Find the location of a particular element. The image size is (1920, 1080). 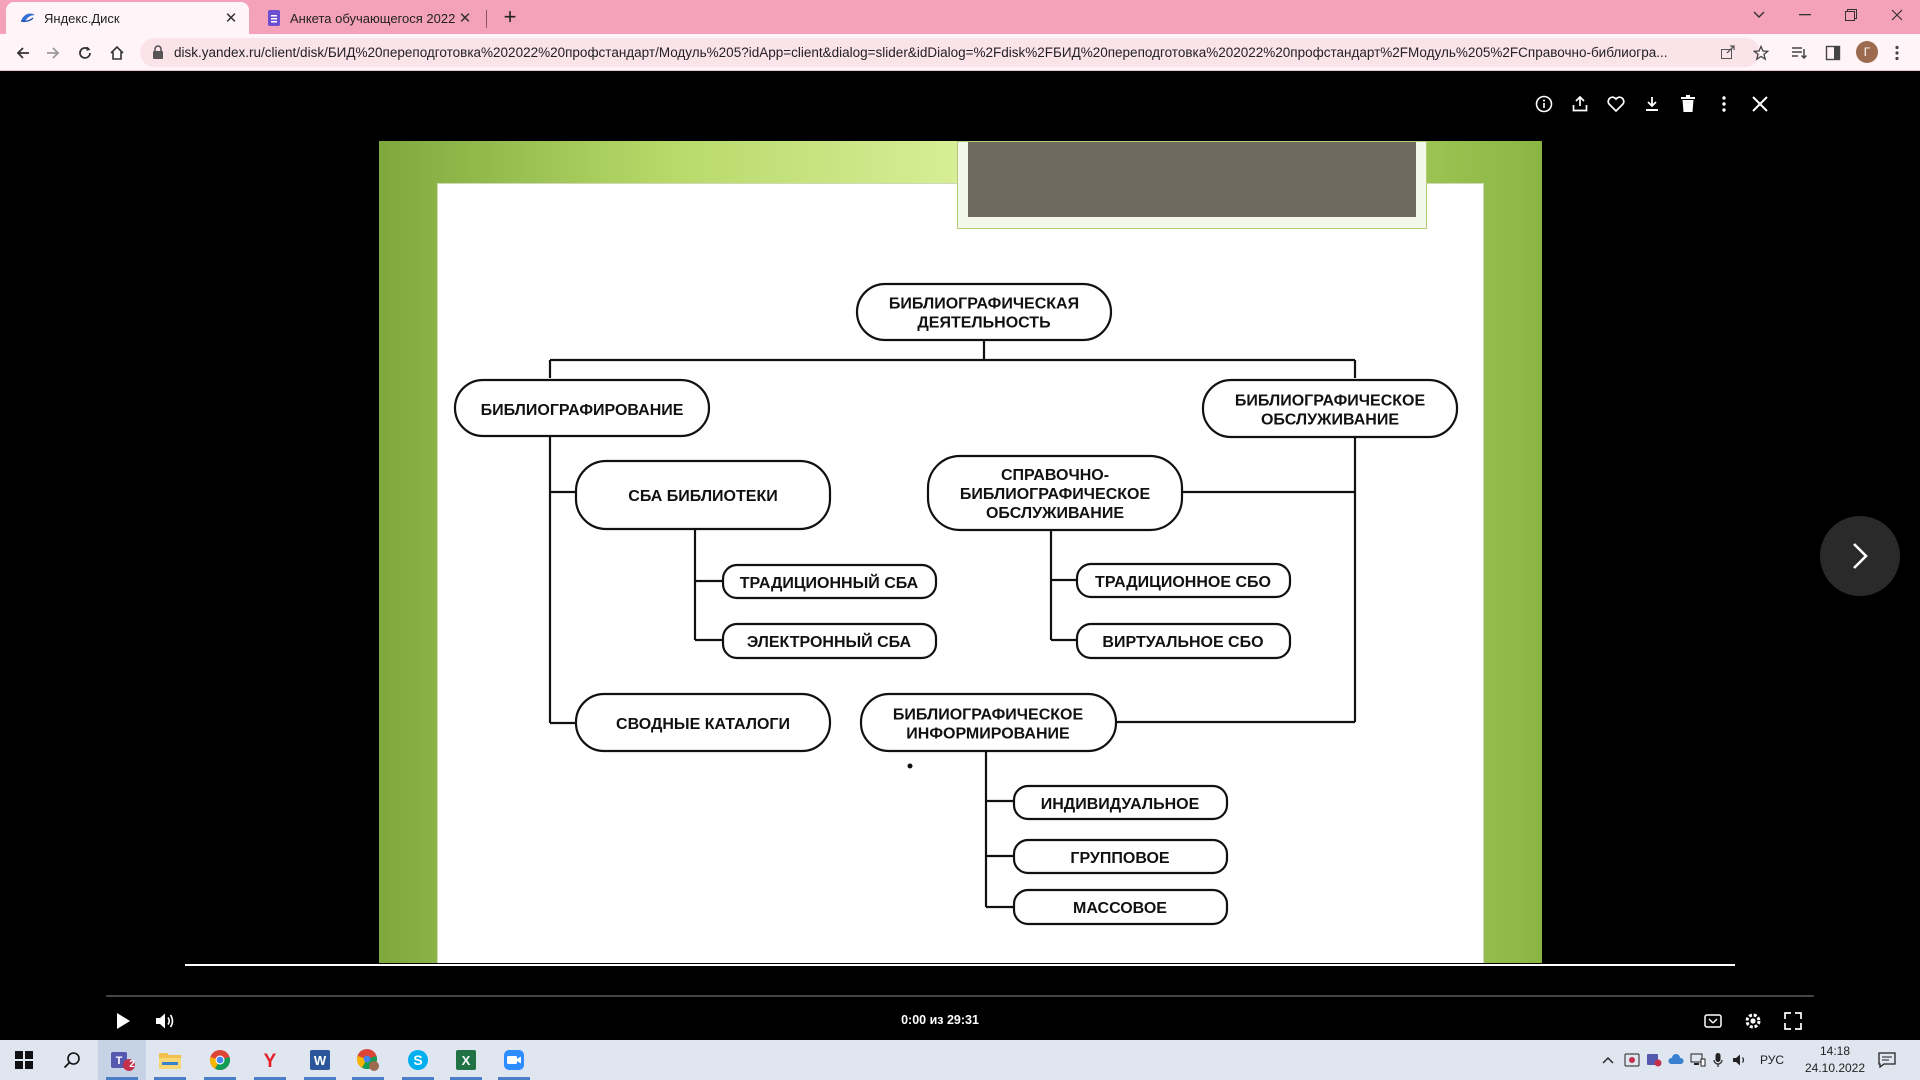

search-icon is located at coordinates (71, 1060).